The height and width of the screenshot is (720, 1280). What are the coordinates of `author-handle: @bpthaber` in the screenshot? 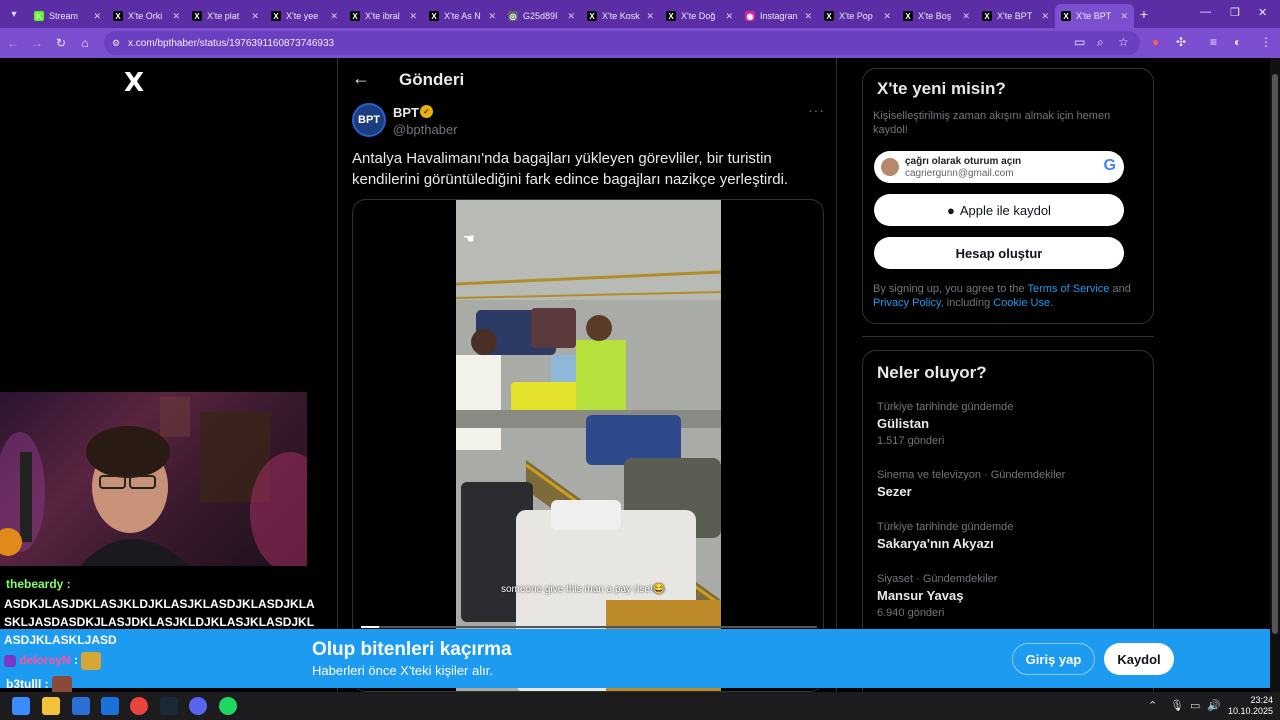 It's located at (425, 129).